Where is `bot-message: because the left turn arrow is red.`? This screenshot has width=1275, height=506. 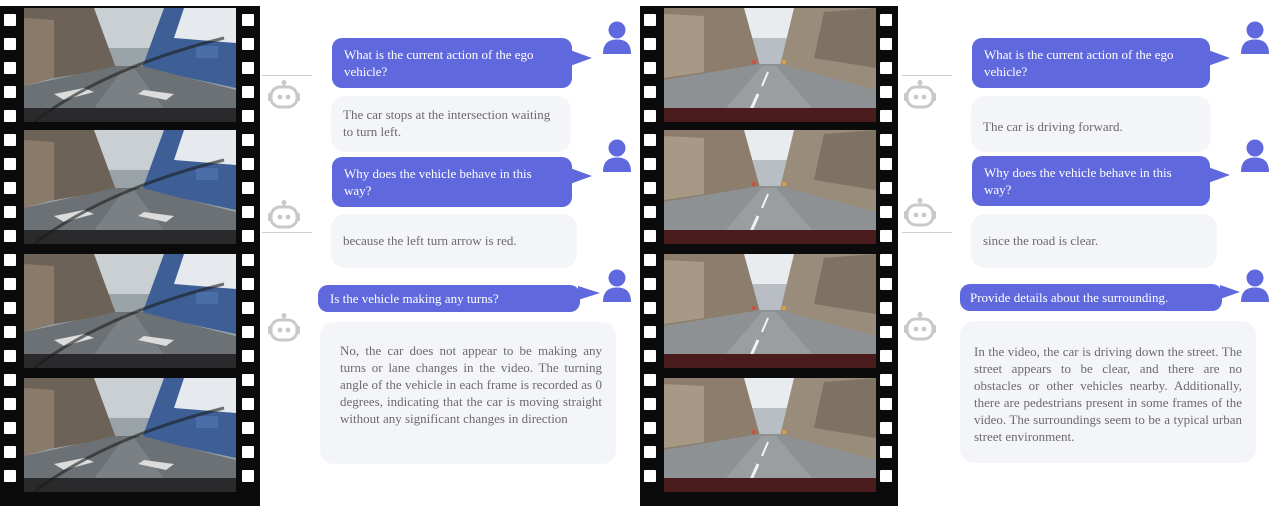 bot-message: because the left turn arrow is red. is located at coordinates (454, 241).